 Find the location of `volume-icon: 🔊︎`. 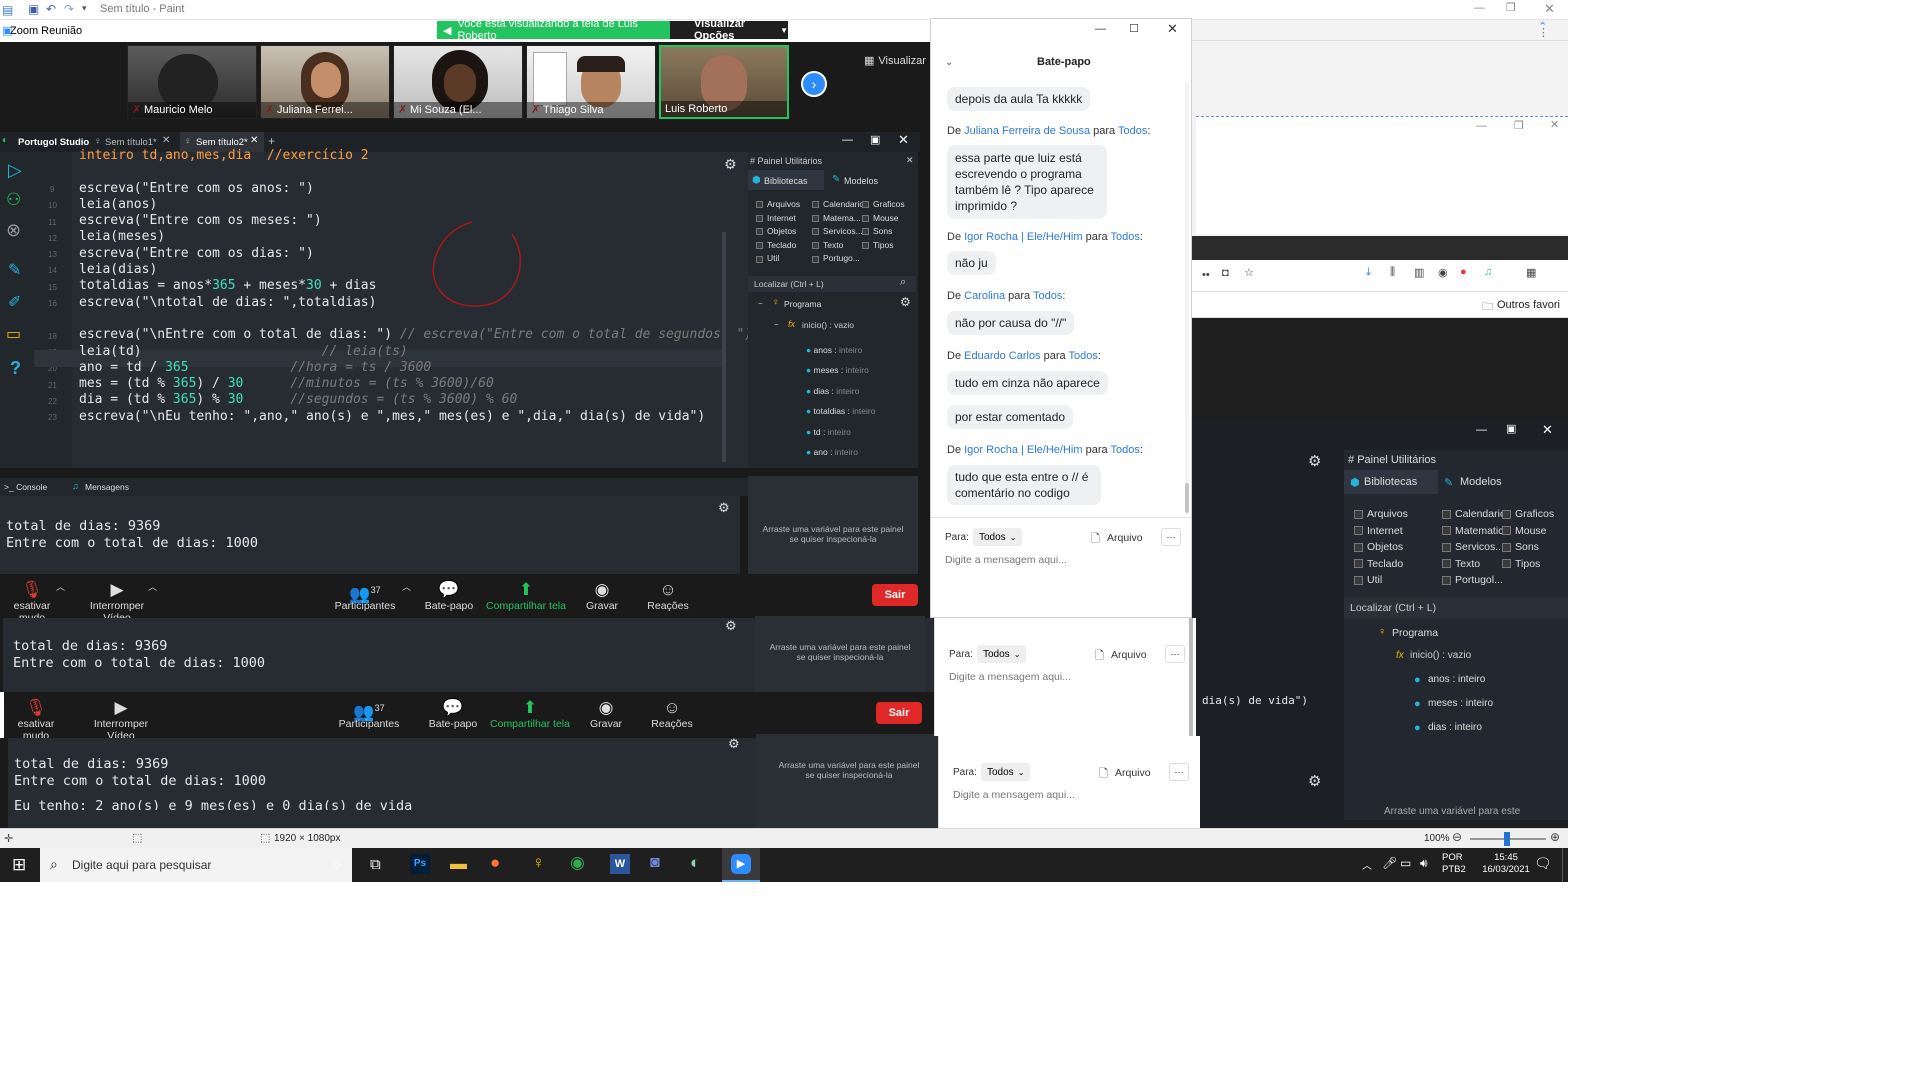

volume-icon: 🔊︎ is located at coordinates (1424, 863).